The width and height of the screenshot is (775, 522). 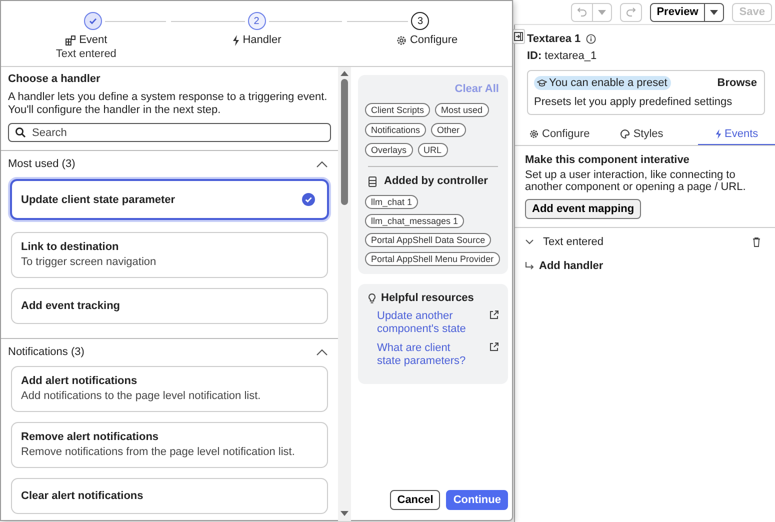 I want to click on search-field: Search, so click(x=169, y=132).